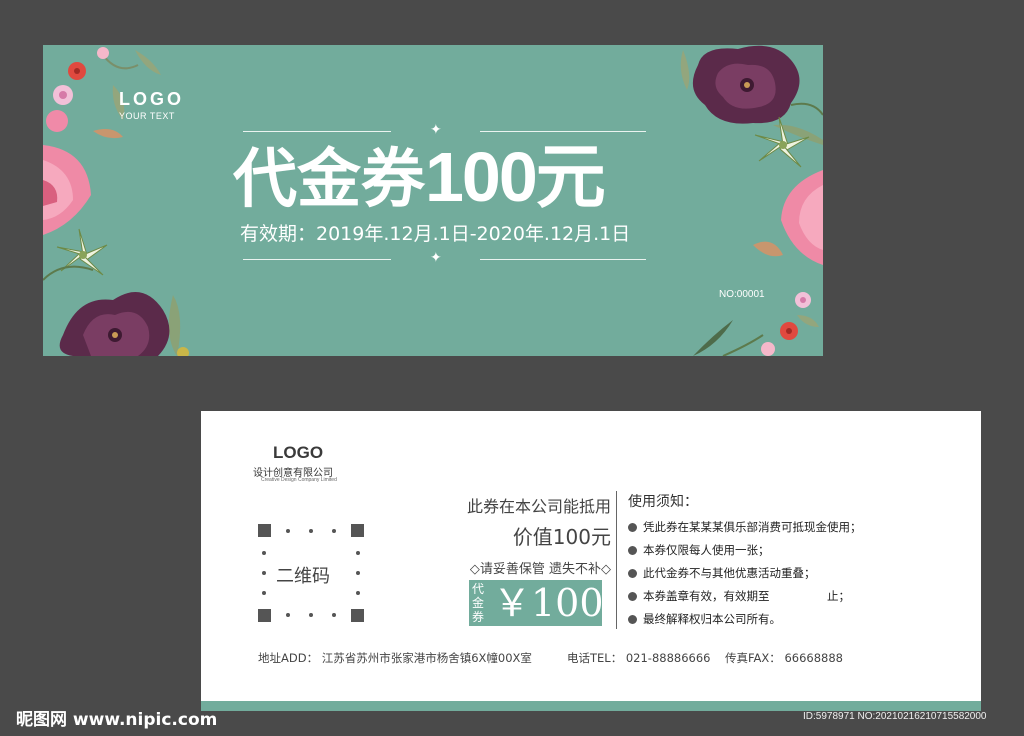 The image size is (1024, 736). I want to click on redeem-line-2: 价值100元, so click(561, 537).